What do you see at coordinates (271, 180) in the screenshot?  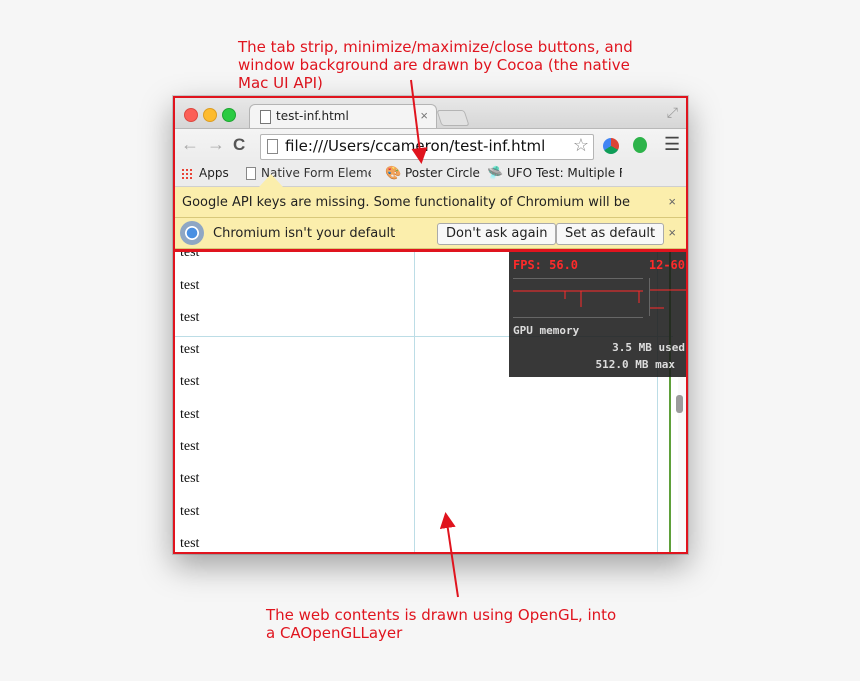 I see `infobar-arrow` at bounding box center [271, 180].